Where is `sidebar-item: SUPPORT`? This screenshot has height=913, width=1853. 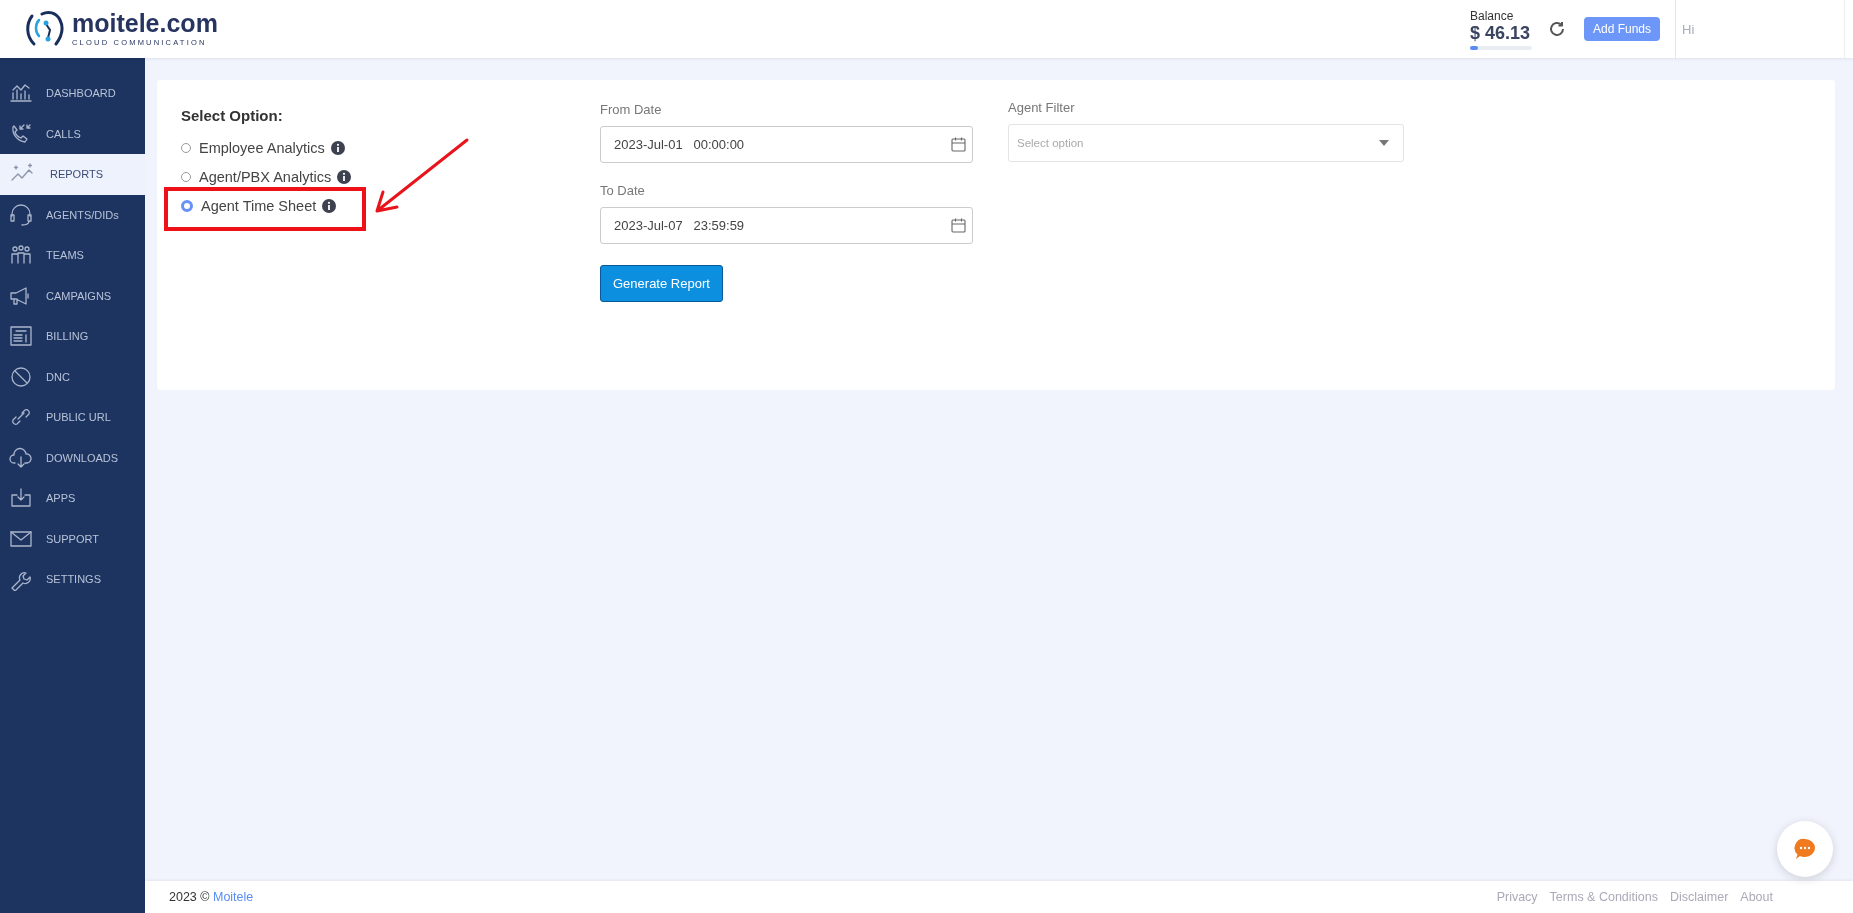
sidebar-item: SUPPORT is located at coordinates (72, 538).